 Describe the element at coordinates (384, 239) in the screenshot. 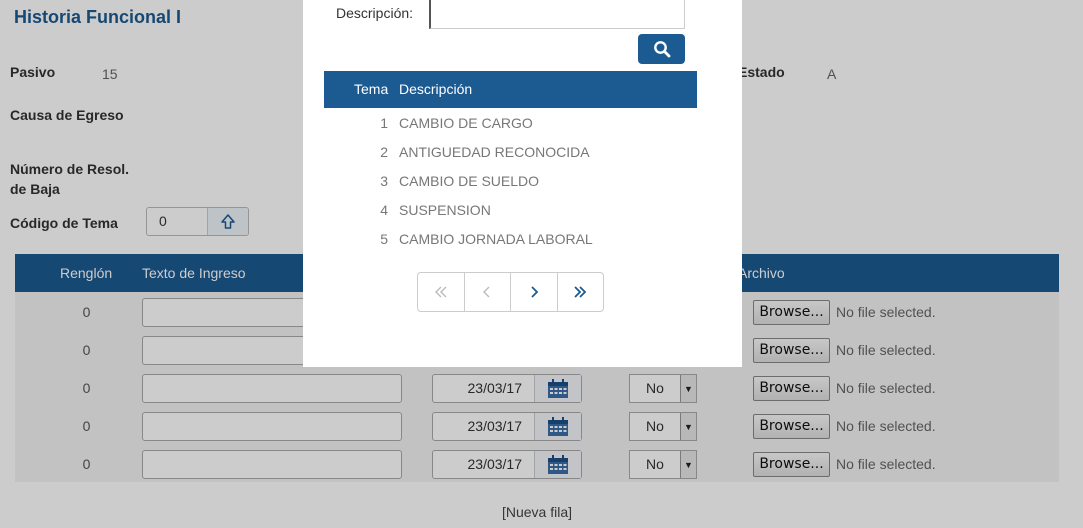

I see `tema-number: 5` at that location.